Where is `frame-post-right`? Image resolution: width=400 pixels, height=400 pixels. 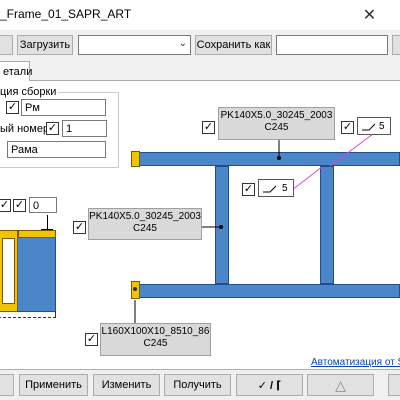
frame-post-right is located at coordinates (327, 225).